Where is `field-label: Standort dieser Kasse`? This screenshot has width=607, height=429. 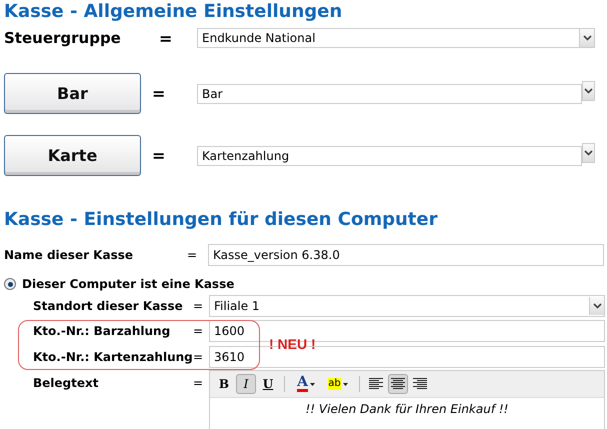 field-label: Standort dieser Kasse is located at coordinates (108, 306).